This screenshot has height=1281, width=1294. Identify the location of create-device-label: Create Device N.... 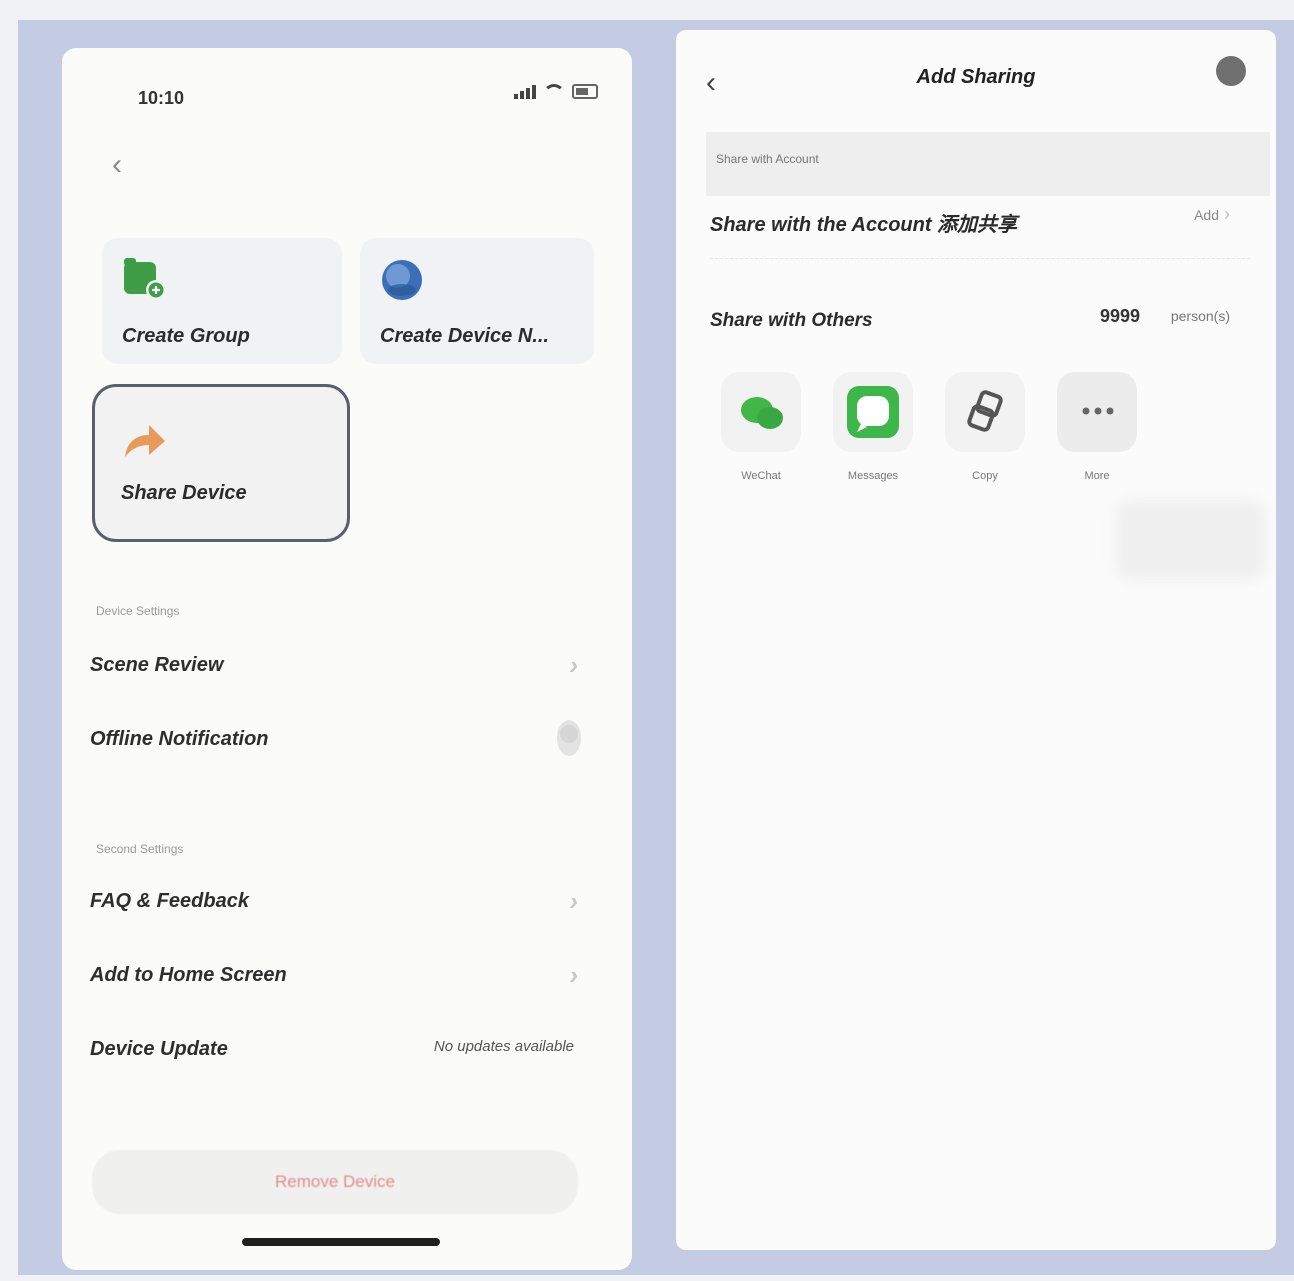
(464, 336).